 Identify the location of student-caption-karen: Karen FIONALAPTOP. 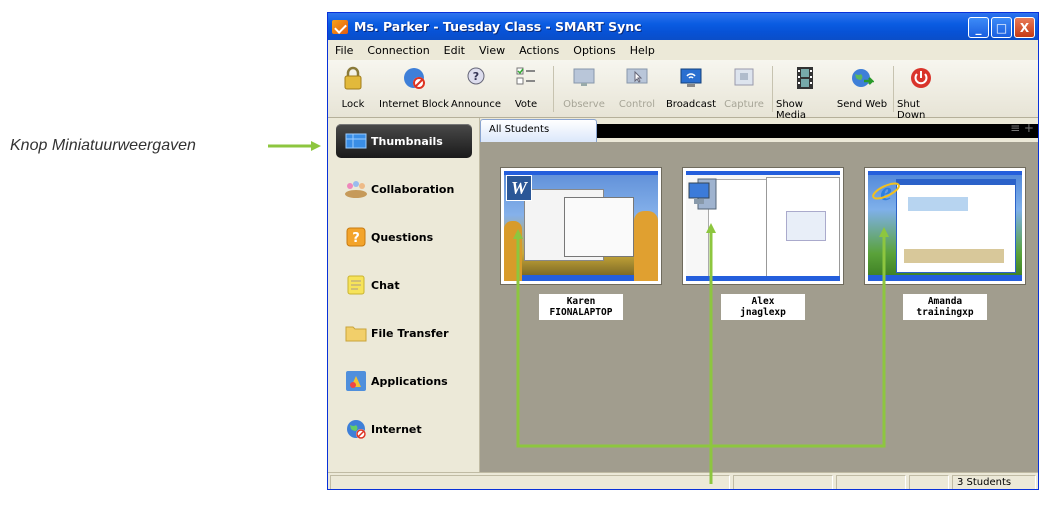
(581, 307).